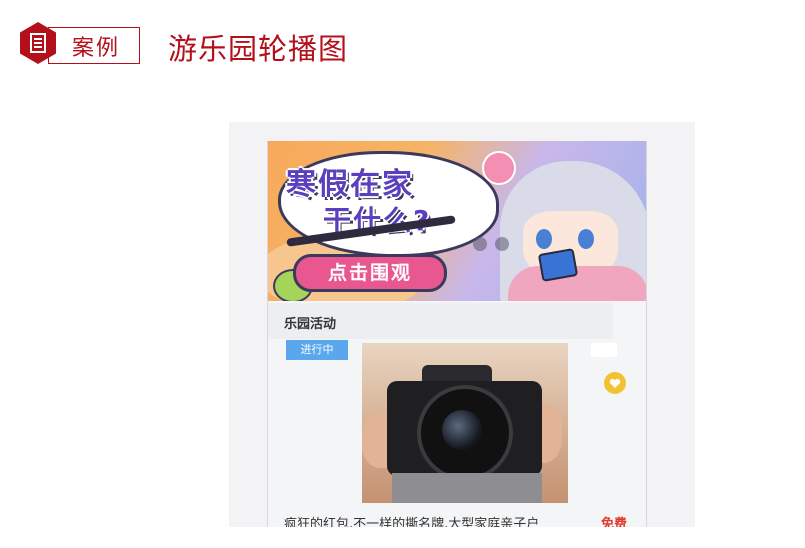  I want to click on card-title: 乐园活动, so click(310, 324).